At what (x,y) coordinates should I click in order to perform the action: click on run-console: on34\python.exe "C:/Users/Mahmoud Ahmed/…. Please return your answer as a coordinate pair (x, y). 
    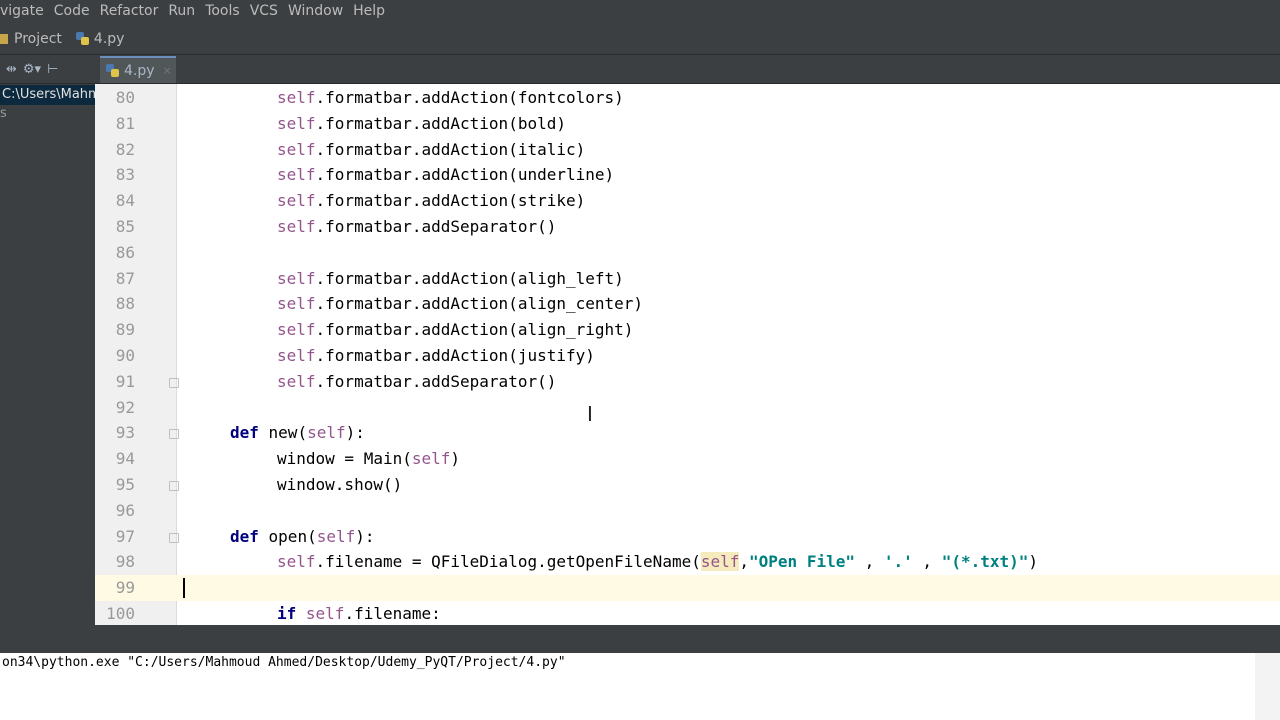
    Looking at the image, I should click on (640, 686).